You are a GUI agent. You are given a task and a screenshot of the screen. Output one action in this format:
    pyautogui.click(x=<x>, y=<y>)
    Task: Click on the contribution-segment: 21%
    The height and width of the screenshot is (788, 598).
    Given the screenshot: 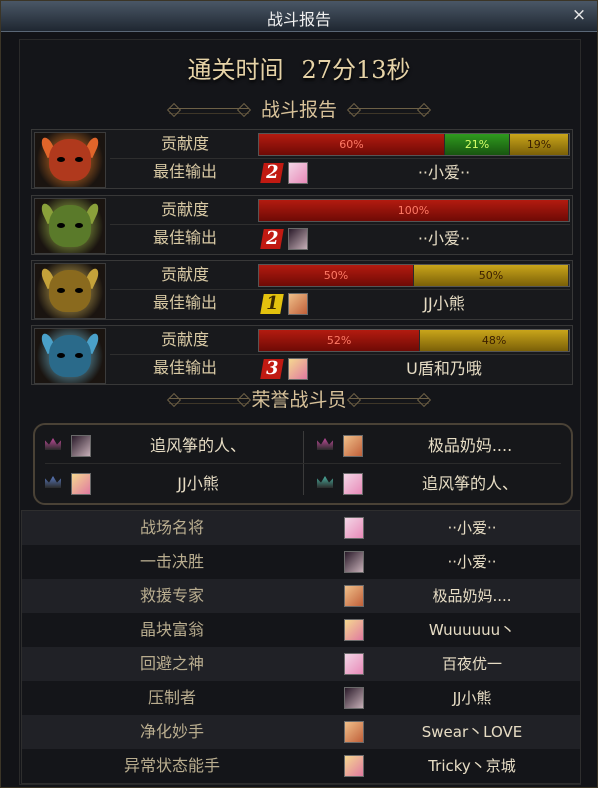 What is the action you would take?
    pyautogui.click(x=478, y=144)
    